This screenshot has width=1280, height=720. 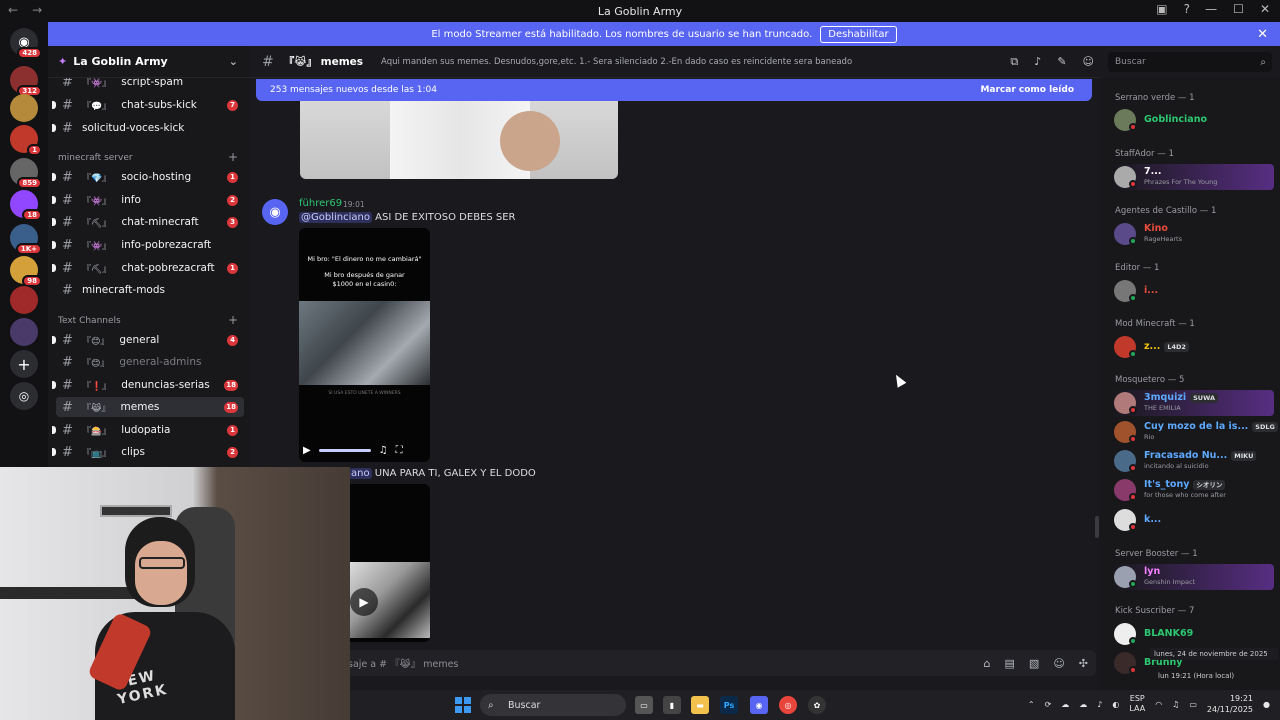 What do you see at coordinates (1193, 704) in the screenshot?
I see `battery-icon: ▭` at bounding box center [1193, 704].